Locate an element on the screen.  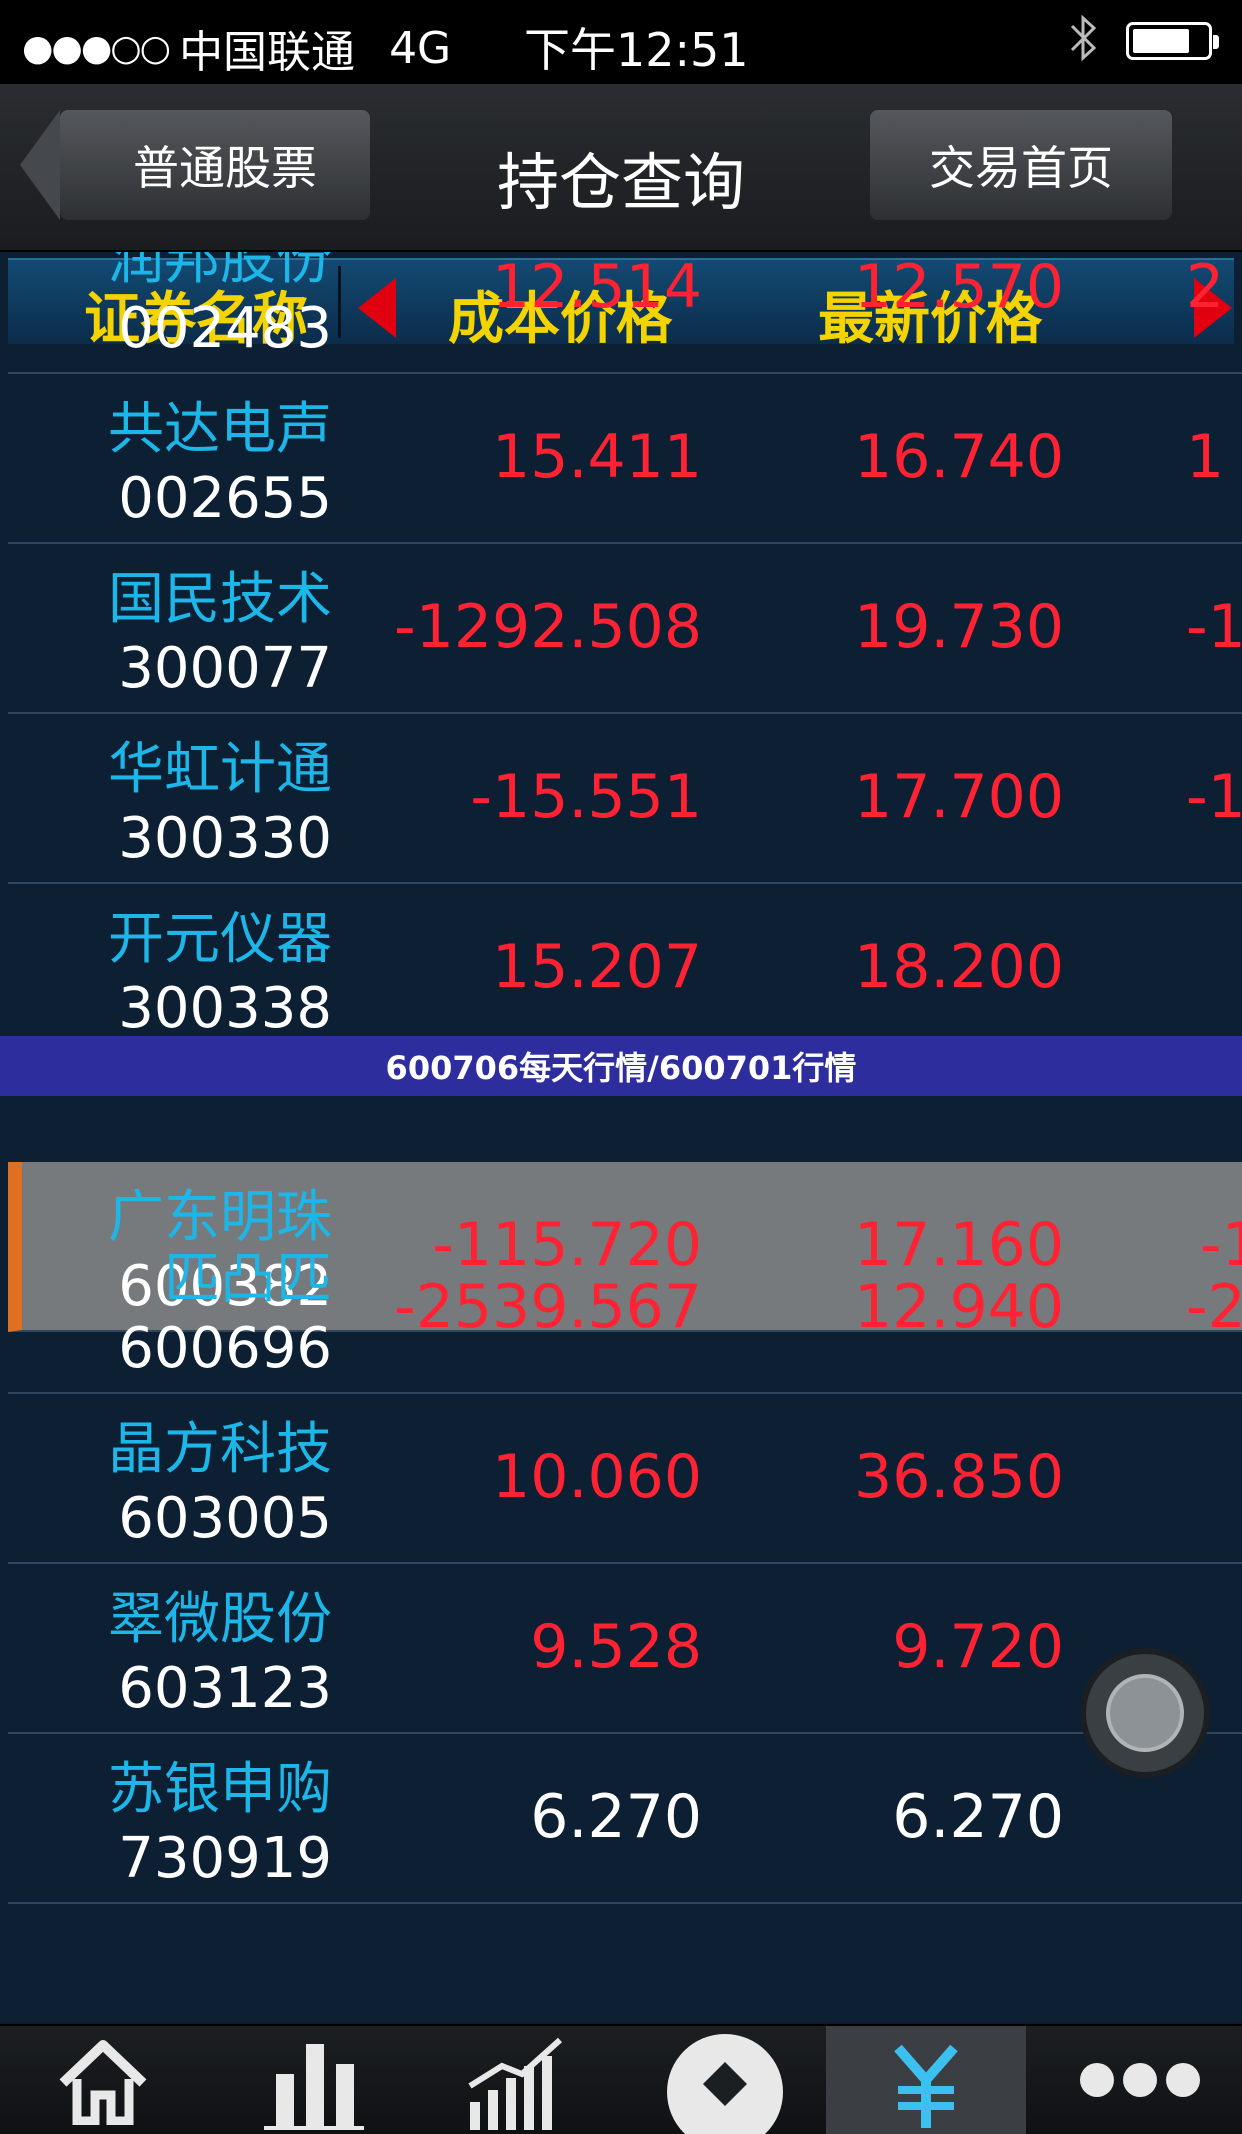
extra-value: 2 is located at coordinates (1205, 287).